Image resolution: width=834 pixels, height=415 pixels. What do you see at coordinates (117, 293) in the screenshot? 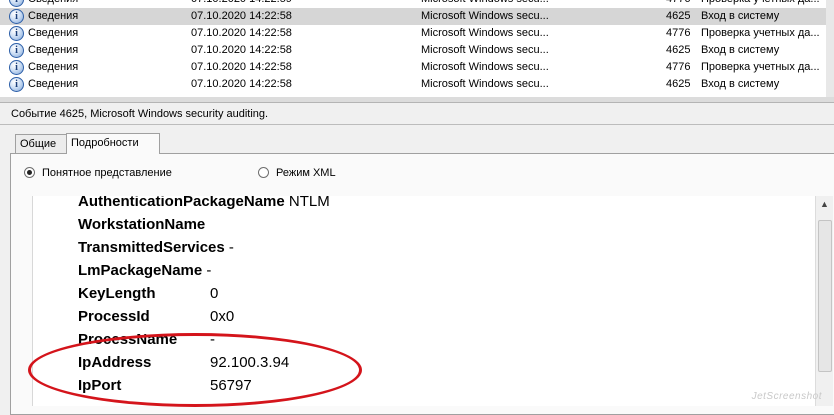
I see `property-key: KeyLength` at bounding box center [117, 293].